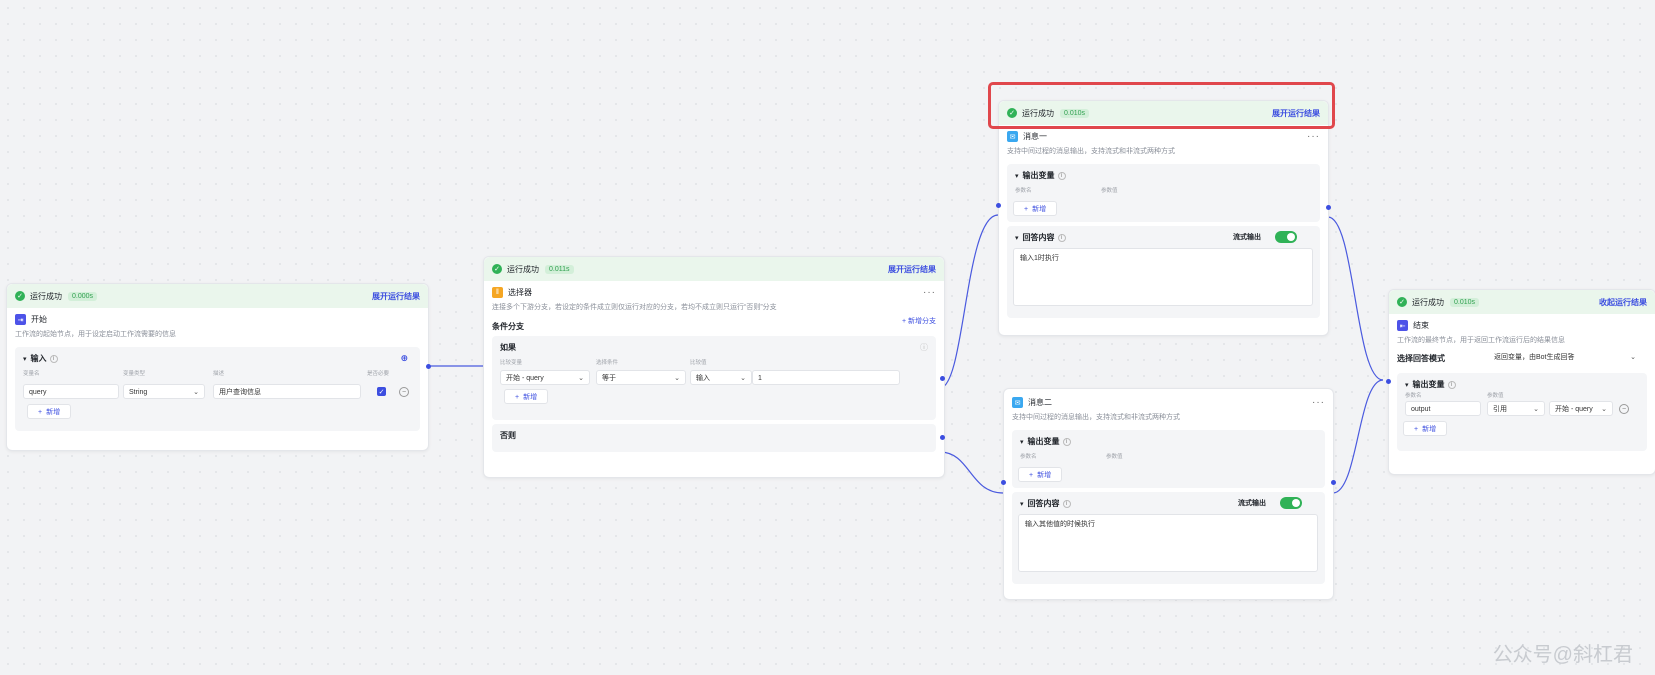  I want to click on add-branch-button: + 新增分支, so click(919, 321).